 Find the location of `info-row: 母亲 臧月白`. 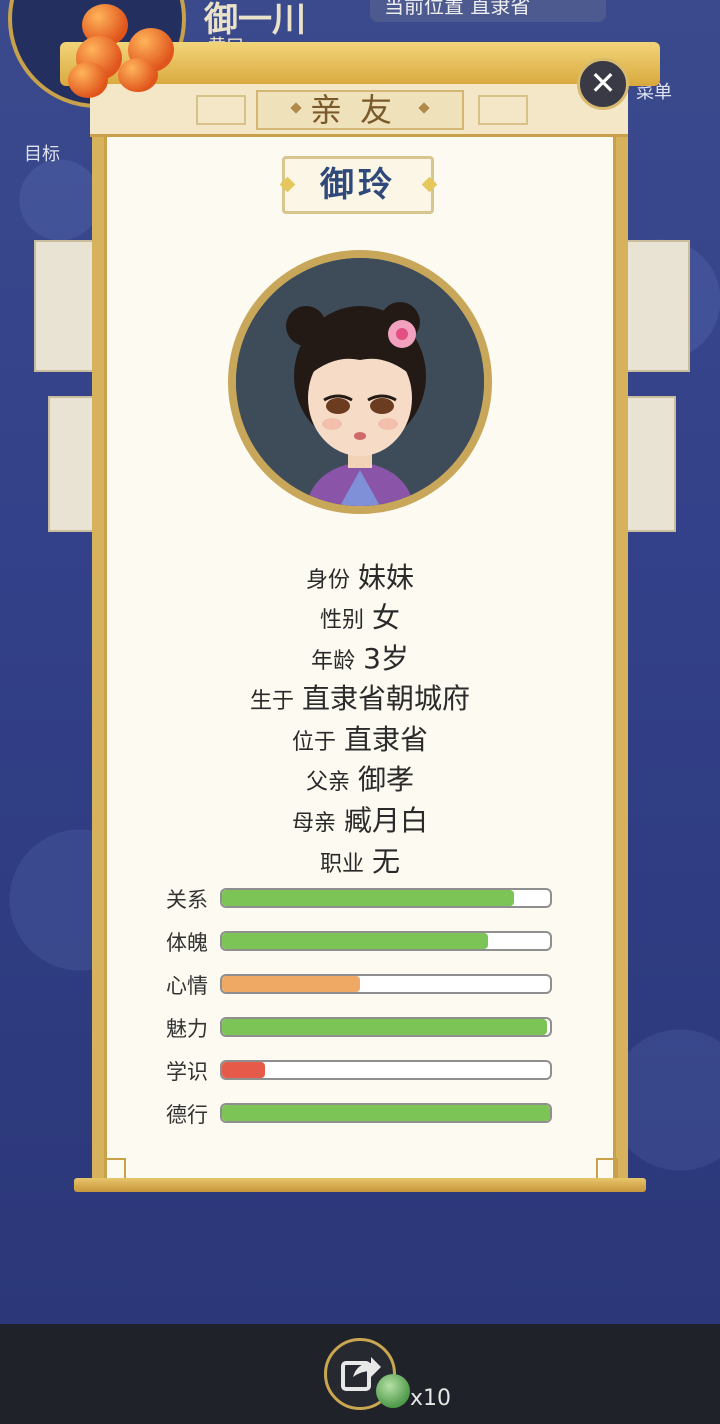

info-row: 母亲 臧月白 is located at coordinates (360, 819).